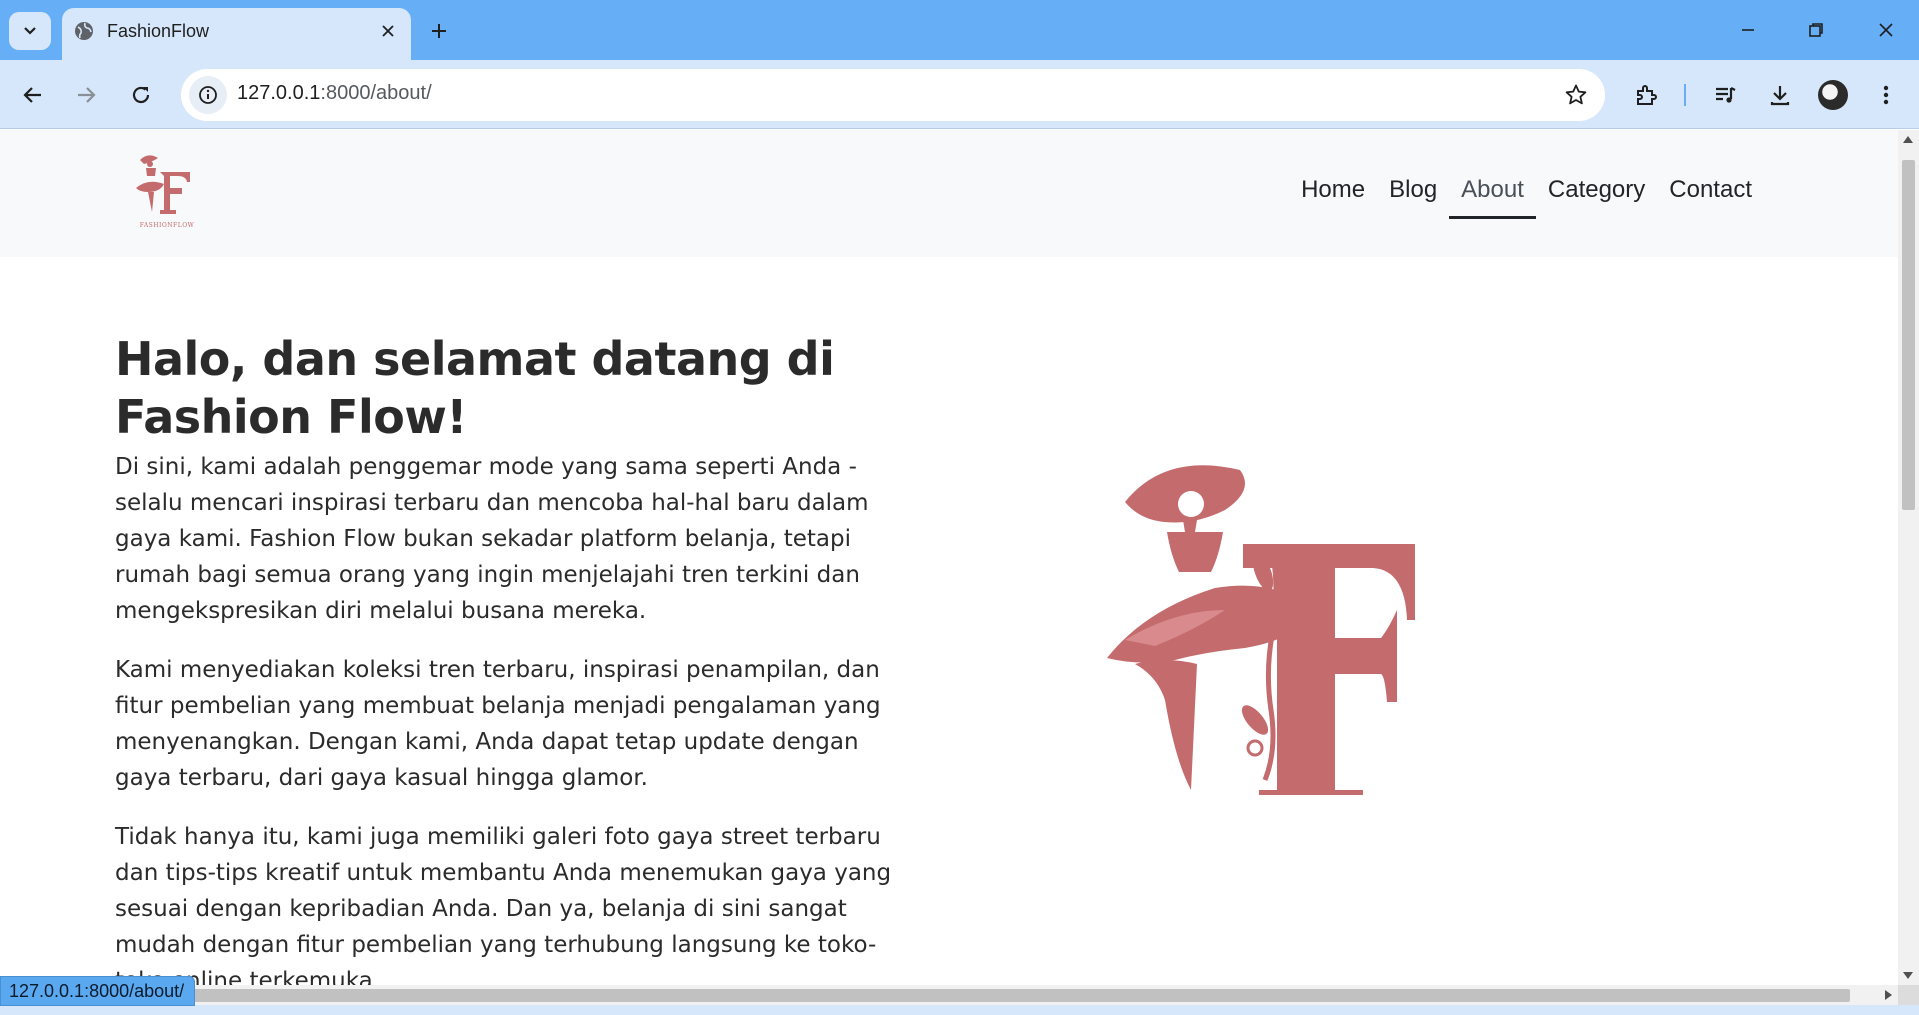  I want to click on reload-icon, so click(141, 95).